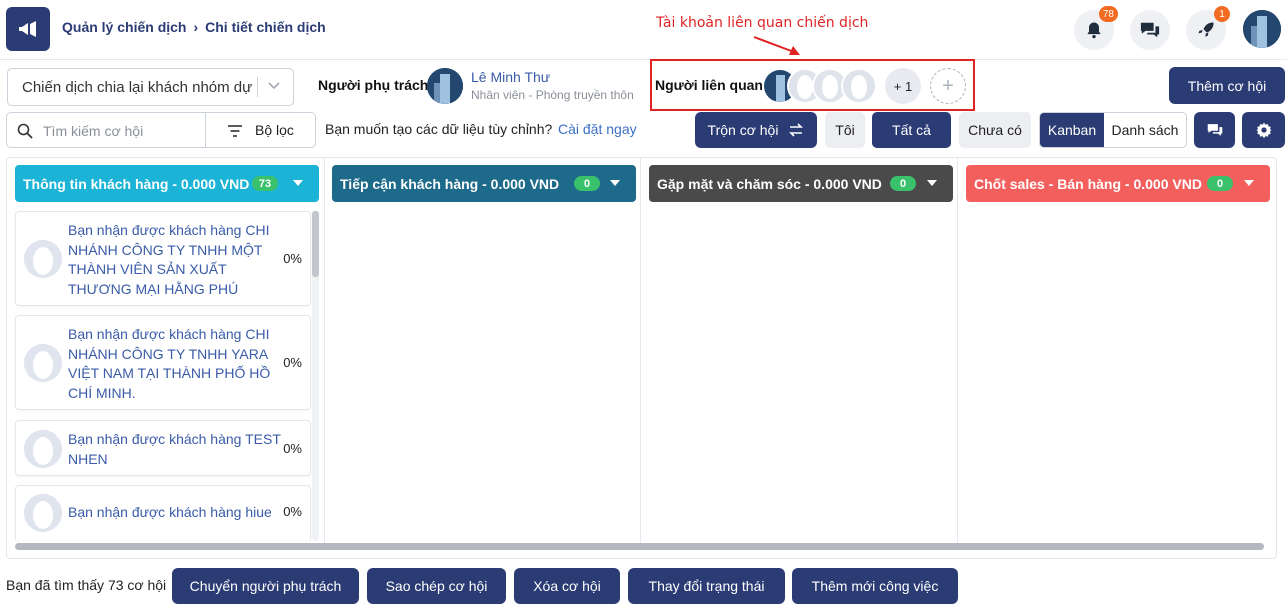 The width and height of the screenshot is (1287, 607). I want to click on column-header: Chốt sales - Bán hàng - 0.000 VND 0, so click(1118, 183).